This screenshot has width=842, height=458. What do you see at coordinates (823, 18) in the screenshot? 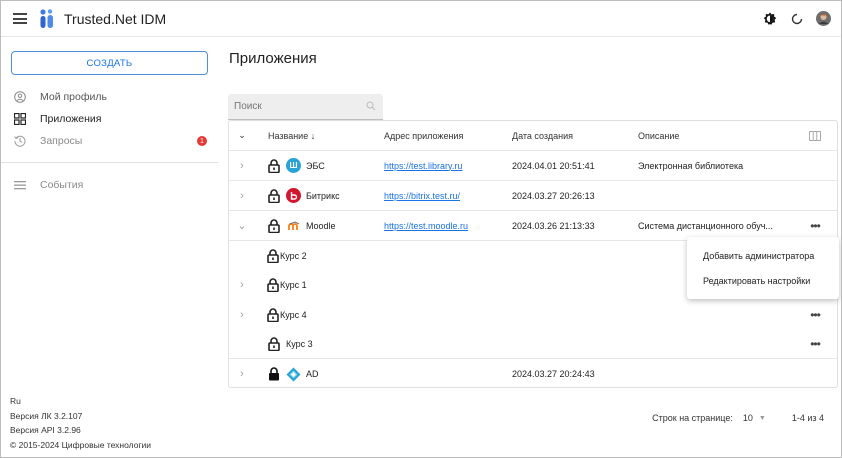
I see `user-avatar` at bounding box center [823, 18].